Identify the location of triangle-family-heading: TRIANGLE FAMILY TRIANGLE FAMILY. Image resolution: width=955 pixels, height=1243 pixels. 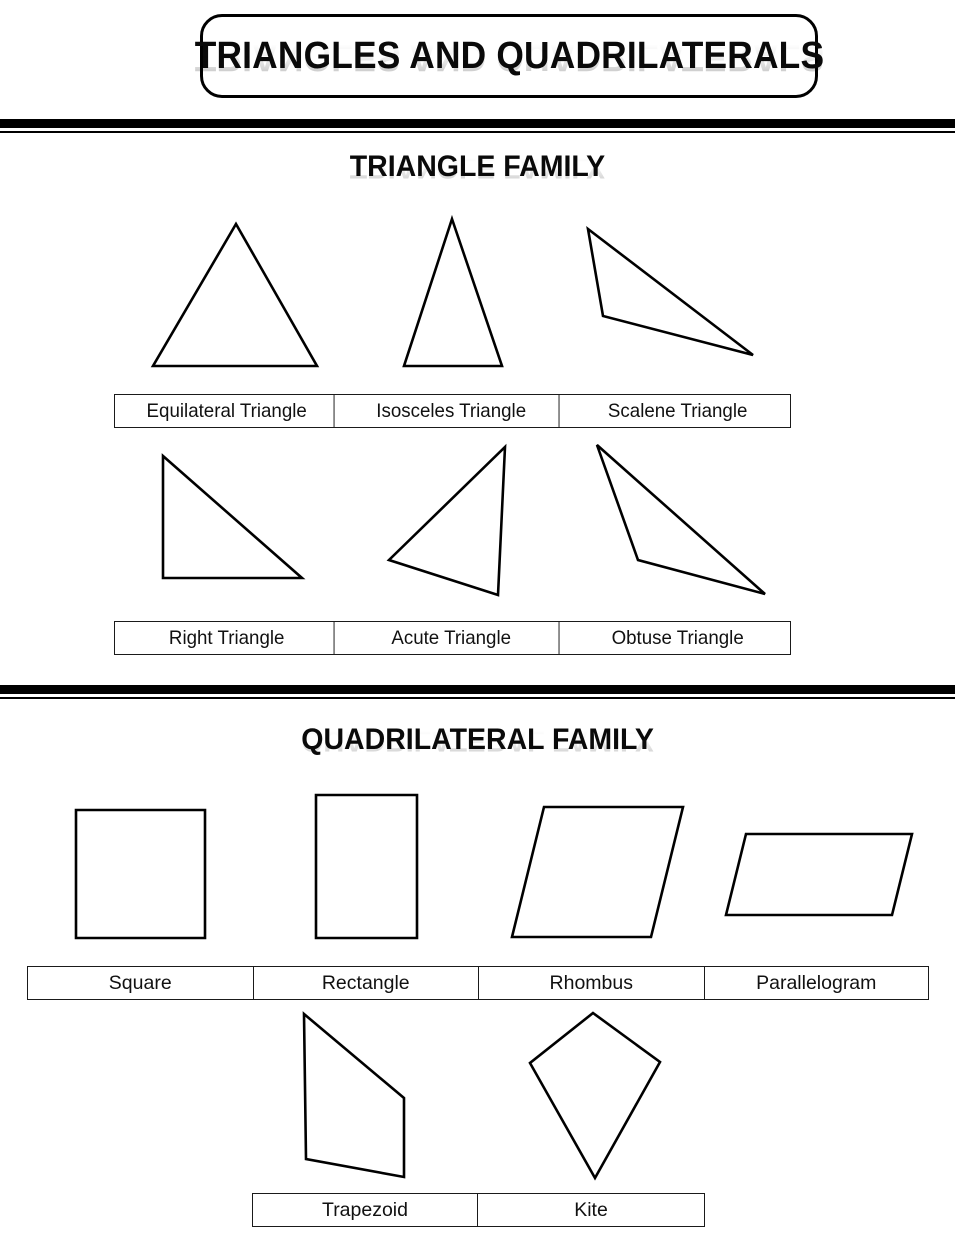
(477, 167).